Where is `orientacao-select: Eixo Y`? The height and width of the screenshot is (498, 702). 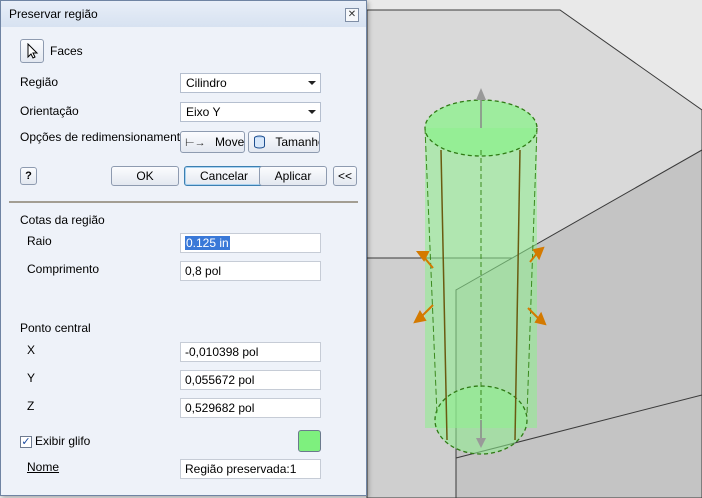
orientacao-select: Eixo Y is located at coordinates (250, 112).